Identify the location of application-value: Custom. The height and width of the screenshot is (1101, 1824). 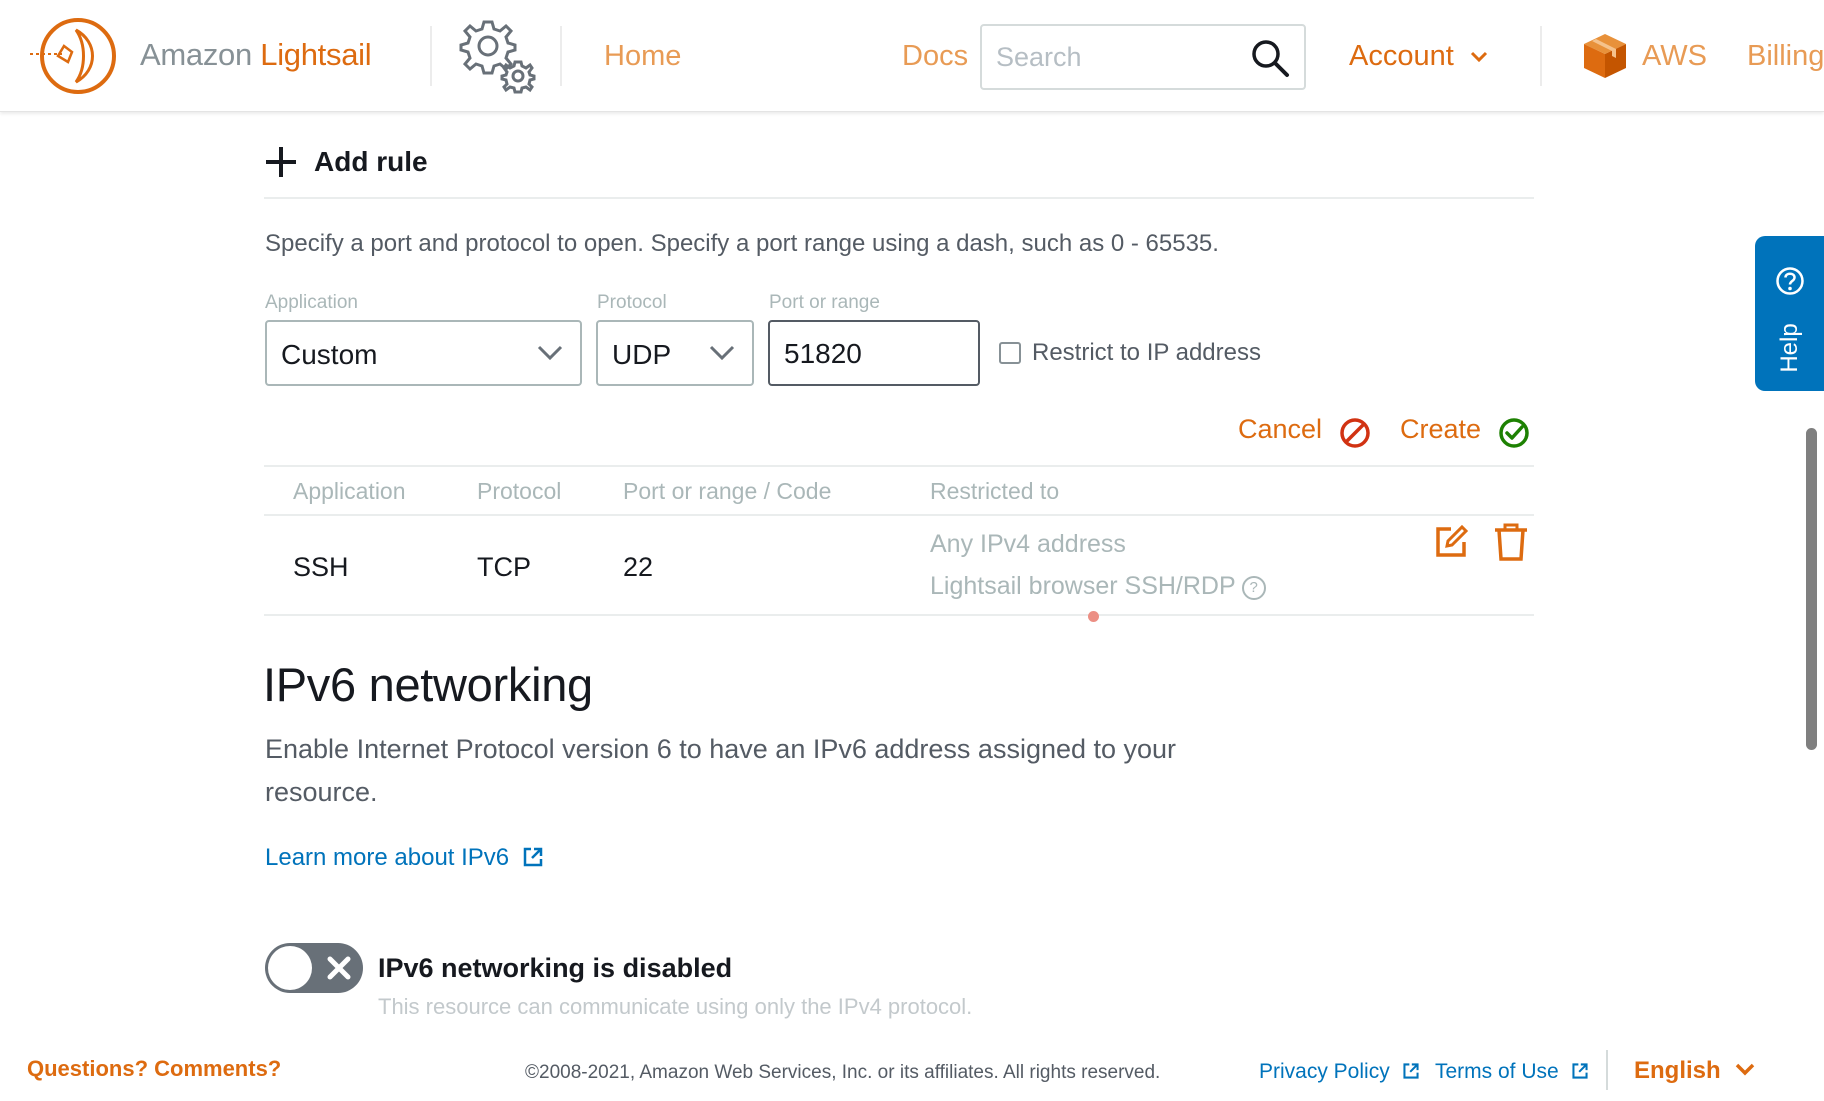
(329, 354).